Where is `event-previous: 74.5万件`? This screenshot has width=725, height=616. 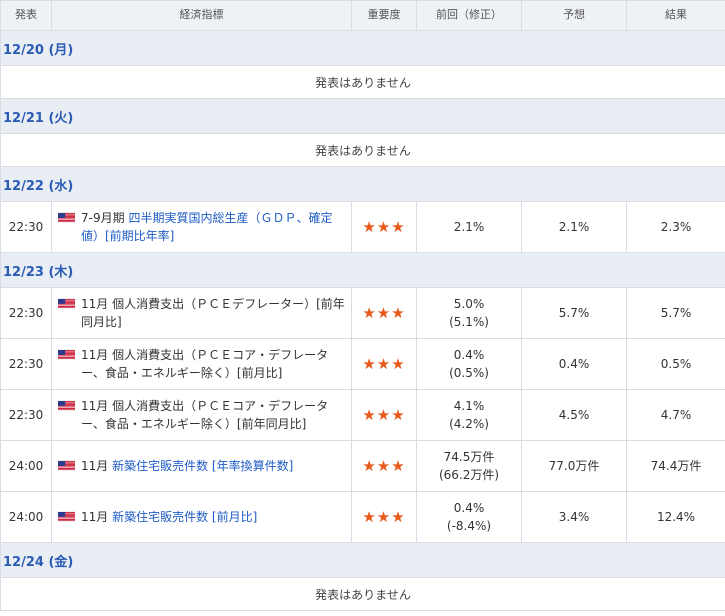 event-previous: 74.5万件 is located at coordinates (469, 457).